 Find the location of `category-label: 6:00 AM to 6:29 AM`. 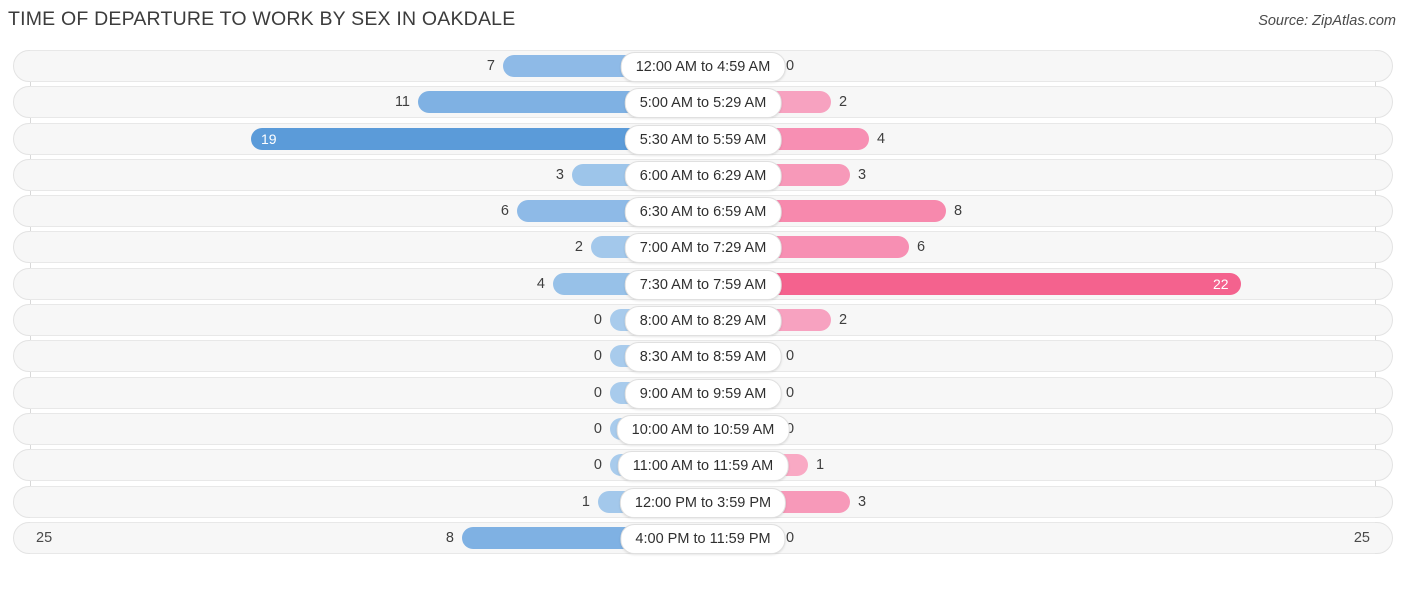

category-label: 6:00 AM to 6:29 AM is located at coordinates (703, 175).